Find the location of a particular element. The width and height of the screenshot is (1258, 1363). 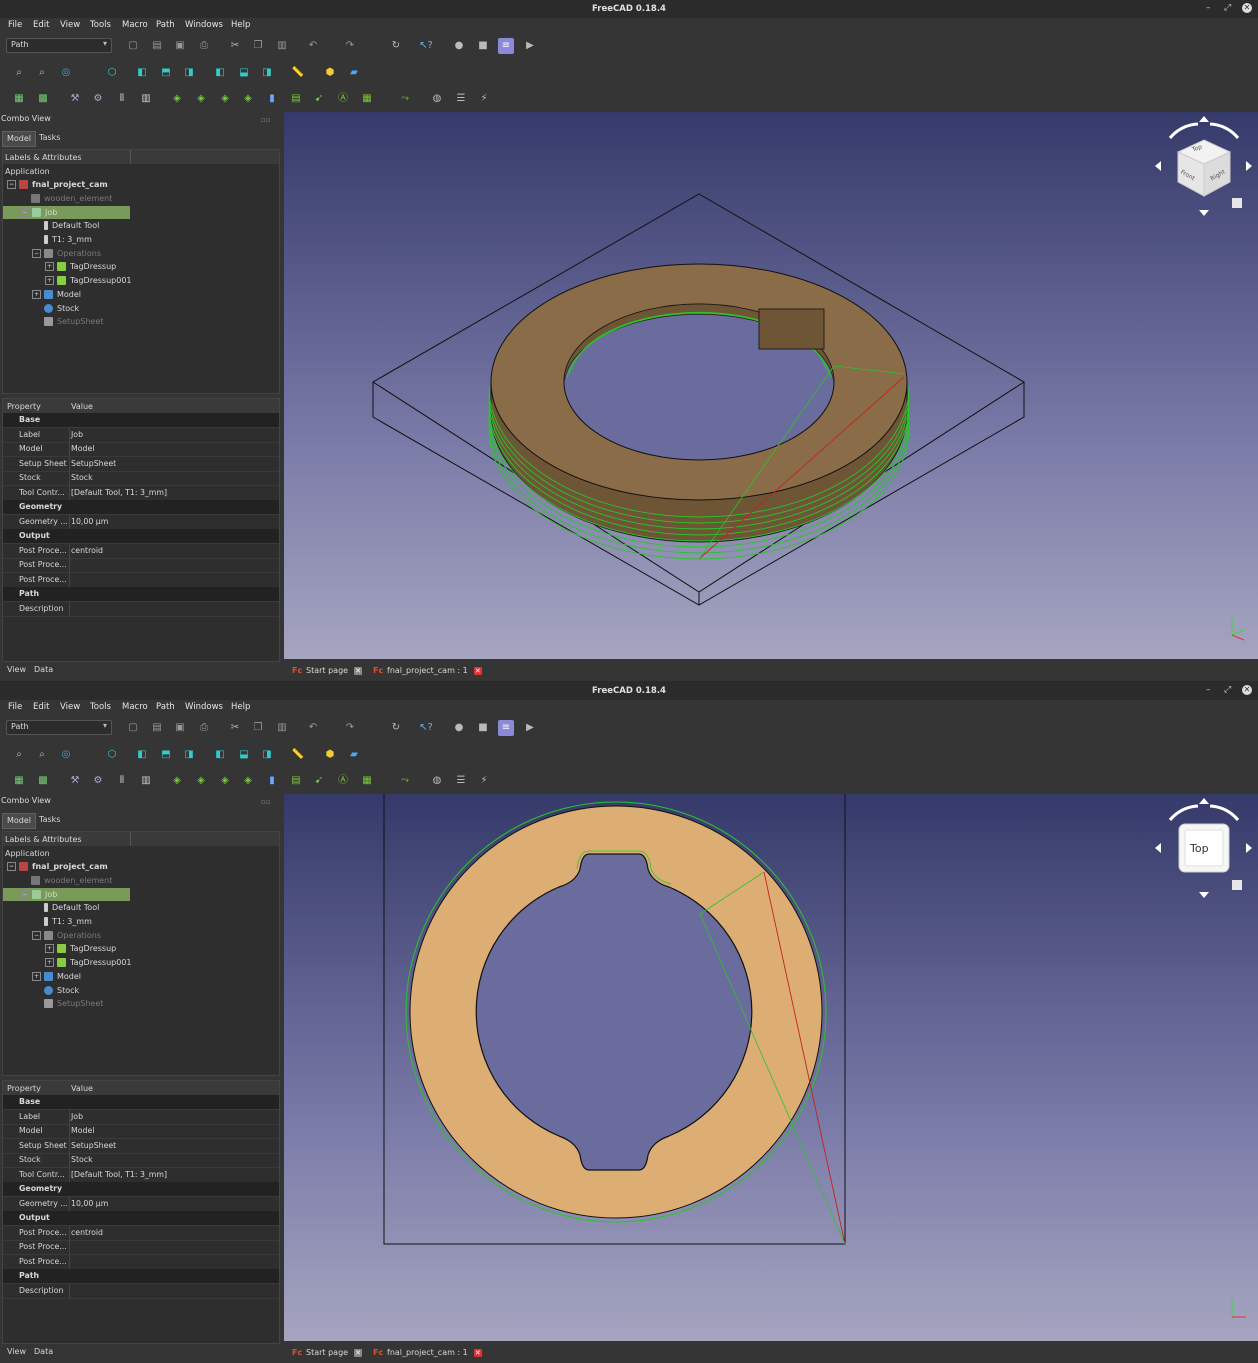

tree-item-default-tool: Default Tool is located at coordinates (71, 907).